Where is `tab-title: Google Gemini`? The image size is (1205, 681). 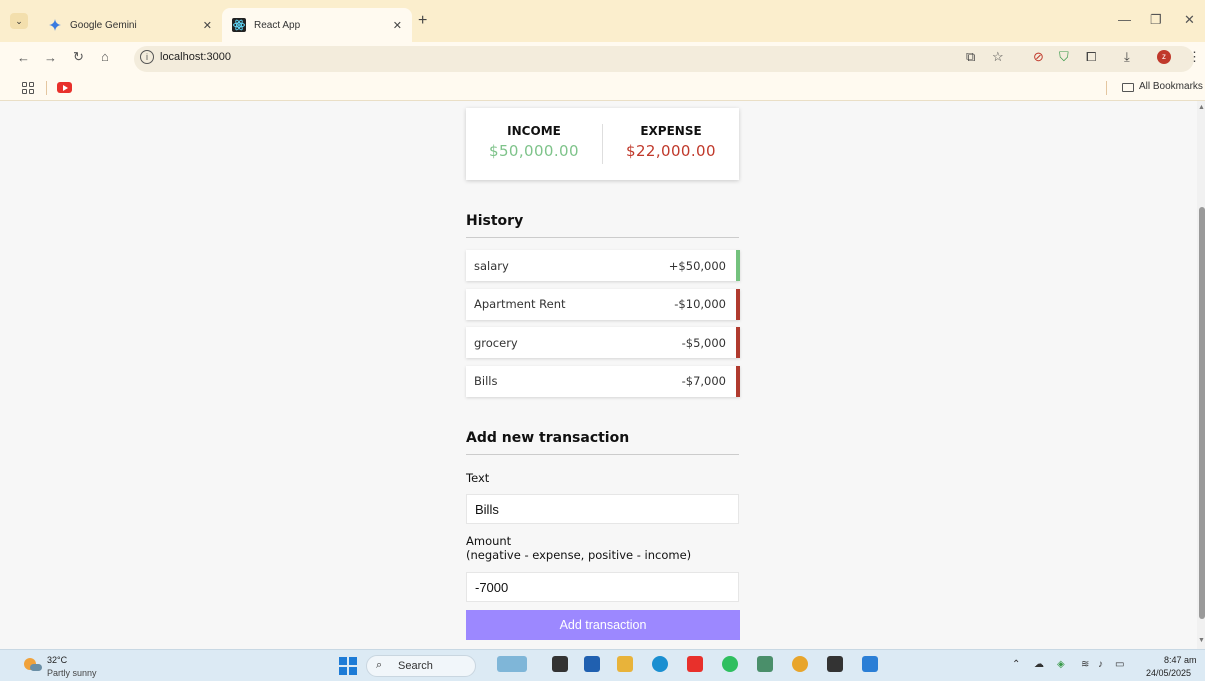 tab-title: Google Gemini is located at coordinates (103, 25).